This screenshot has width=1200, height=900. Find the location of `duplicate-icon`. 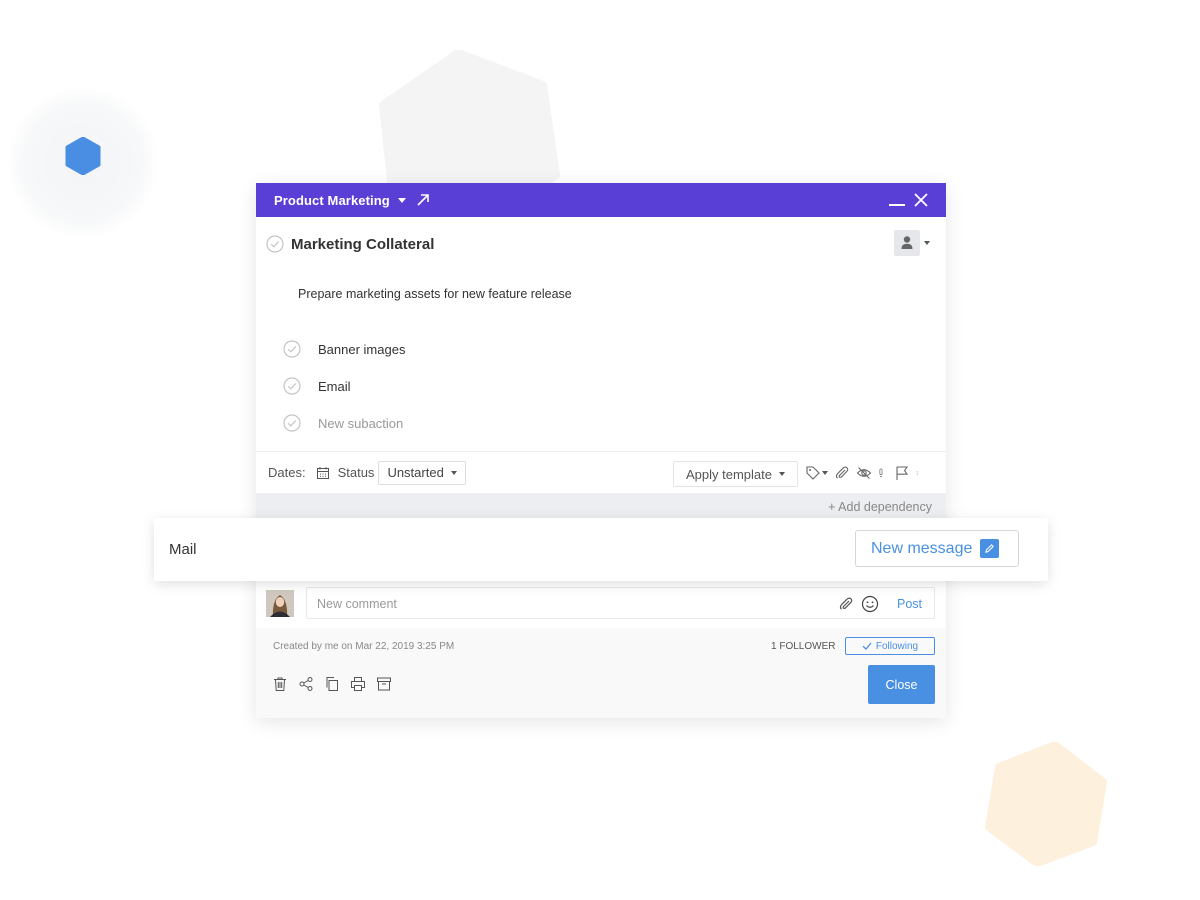

duplicate-icon is located at coordinates (332, 684).